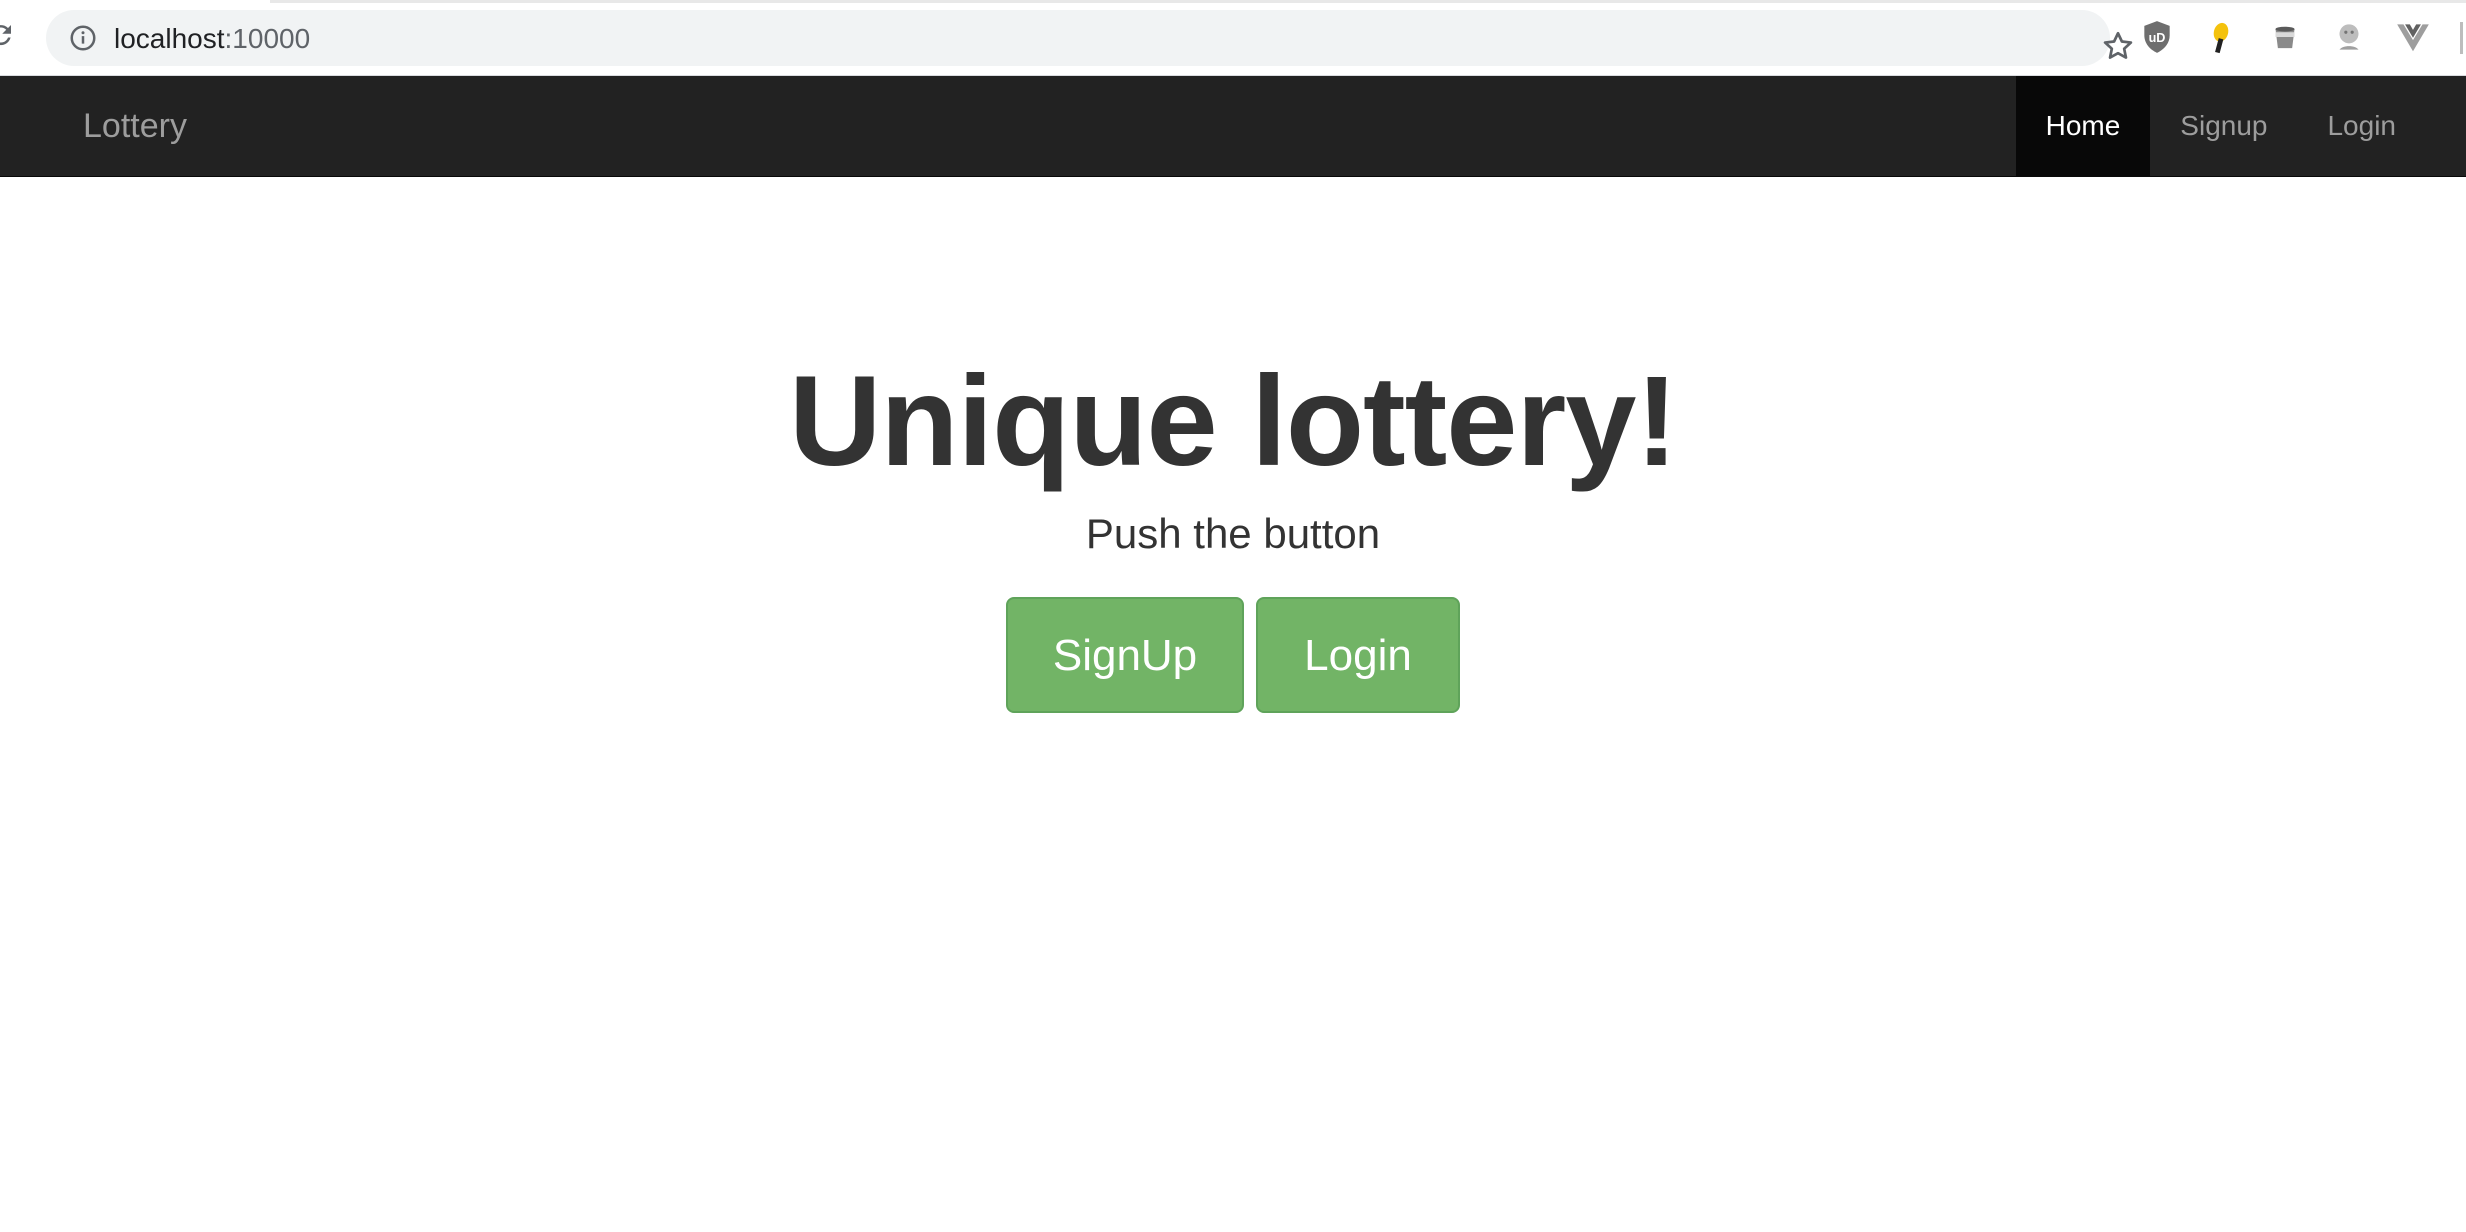 This screenshot has height=1232, width=2466. Describe the element at coordinates (1089, 38) in the screenshot. I see `address-bar: localhost:10000` at that location.